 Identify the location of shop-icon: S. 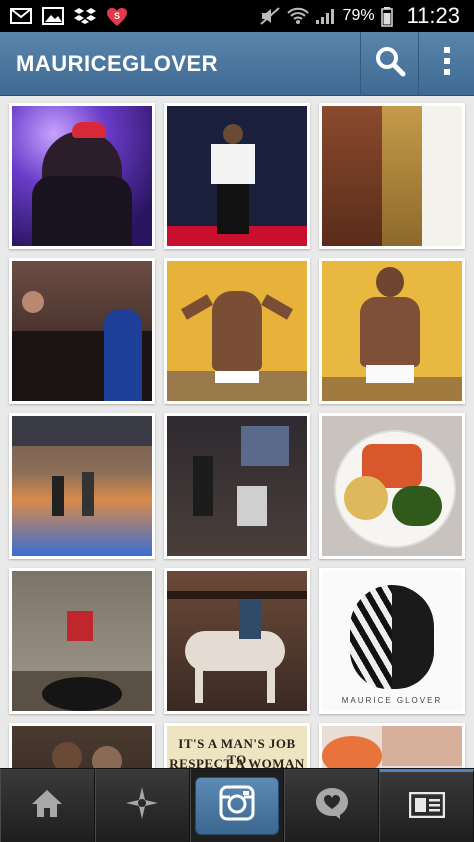
(117, 16).